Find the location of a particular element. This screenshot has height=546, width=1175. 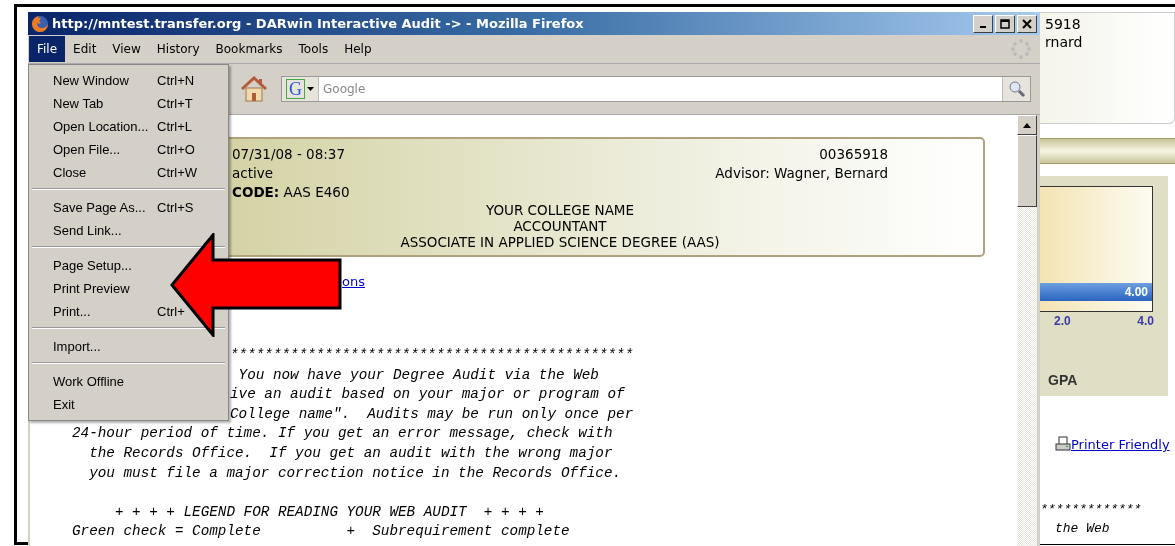

audit-text-line: Green check = Complete + Subrequirement complete is located at coordinates (321, 531).